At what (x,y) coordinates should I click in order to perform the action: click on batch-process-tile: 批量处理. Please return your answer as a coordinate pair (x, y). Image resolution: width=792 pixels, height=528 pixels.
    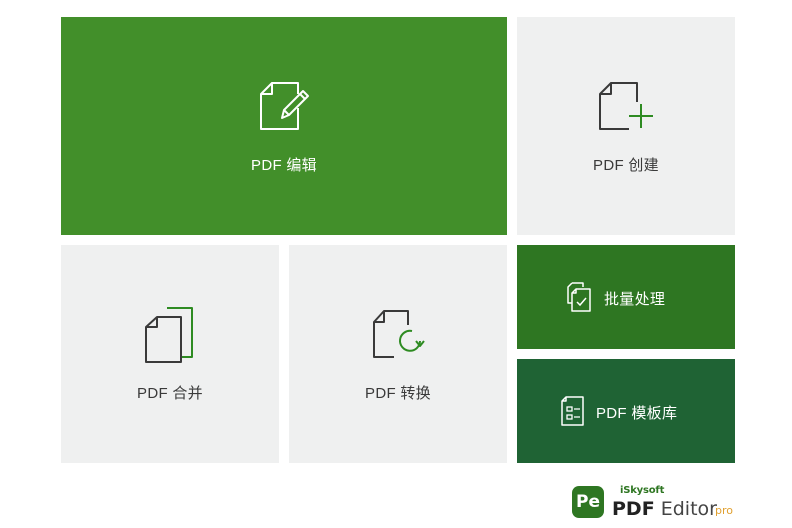
    Looking at the image, I should click on (626, 297).